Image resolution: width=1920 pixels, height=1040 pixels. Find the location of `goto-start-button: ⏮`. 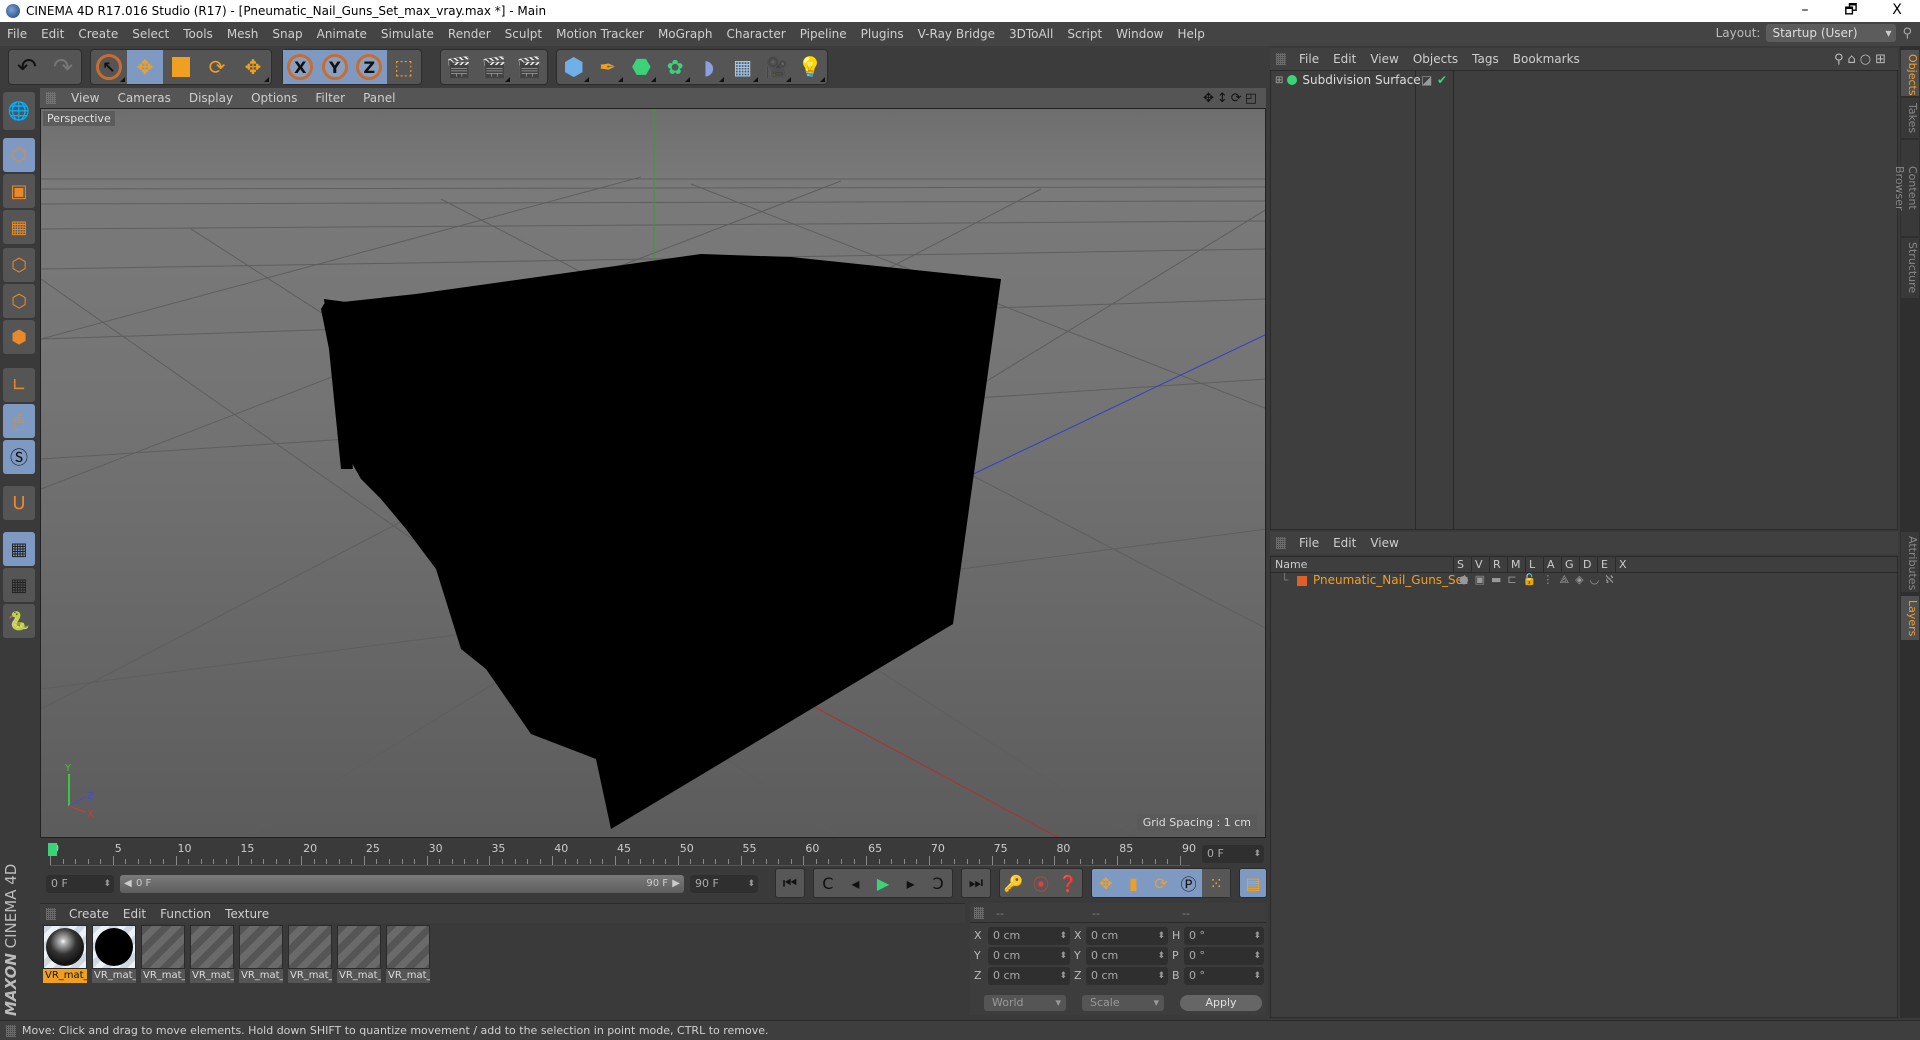

goto-start-button: ⏮ is located at coordinates (790, 883).